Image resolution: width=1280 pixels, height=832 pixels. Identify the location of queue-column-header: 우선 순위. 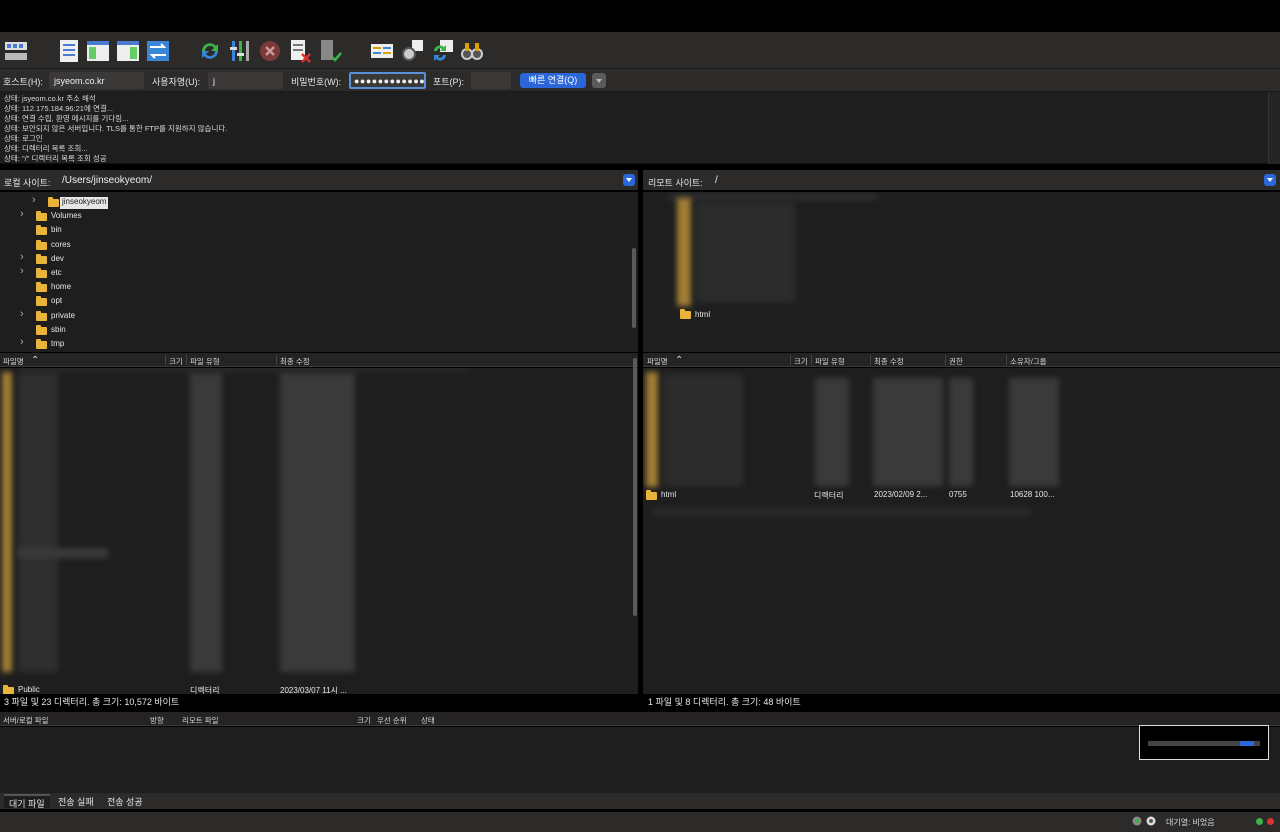
(392, 720).